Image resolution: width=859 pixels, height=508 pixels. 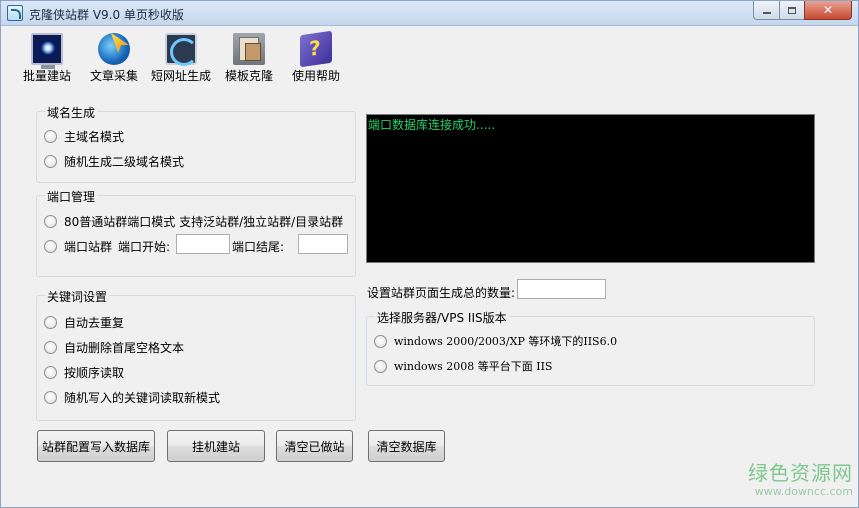 What do you see at coordinates (506, 341) in the screenshot?
I see `radio-label: windows 2000/2003/XP 等环境下的IIS6.0` at bounding box center [506, 341].